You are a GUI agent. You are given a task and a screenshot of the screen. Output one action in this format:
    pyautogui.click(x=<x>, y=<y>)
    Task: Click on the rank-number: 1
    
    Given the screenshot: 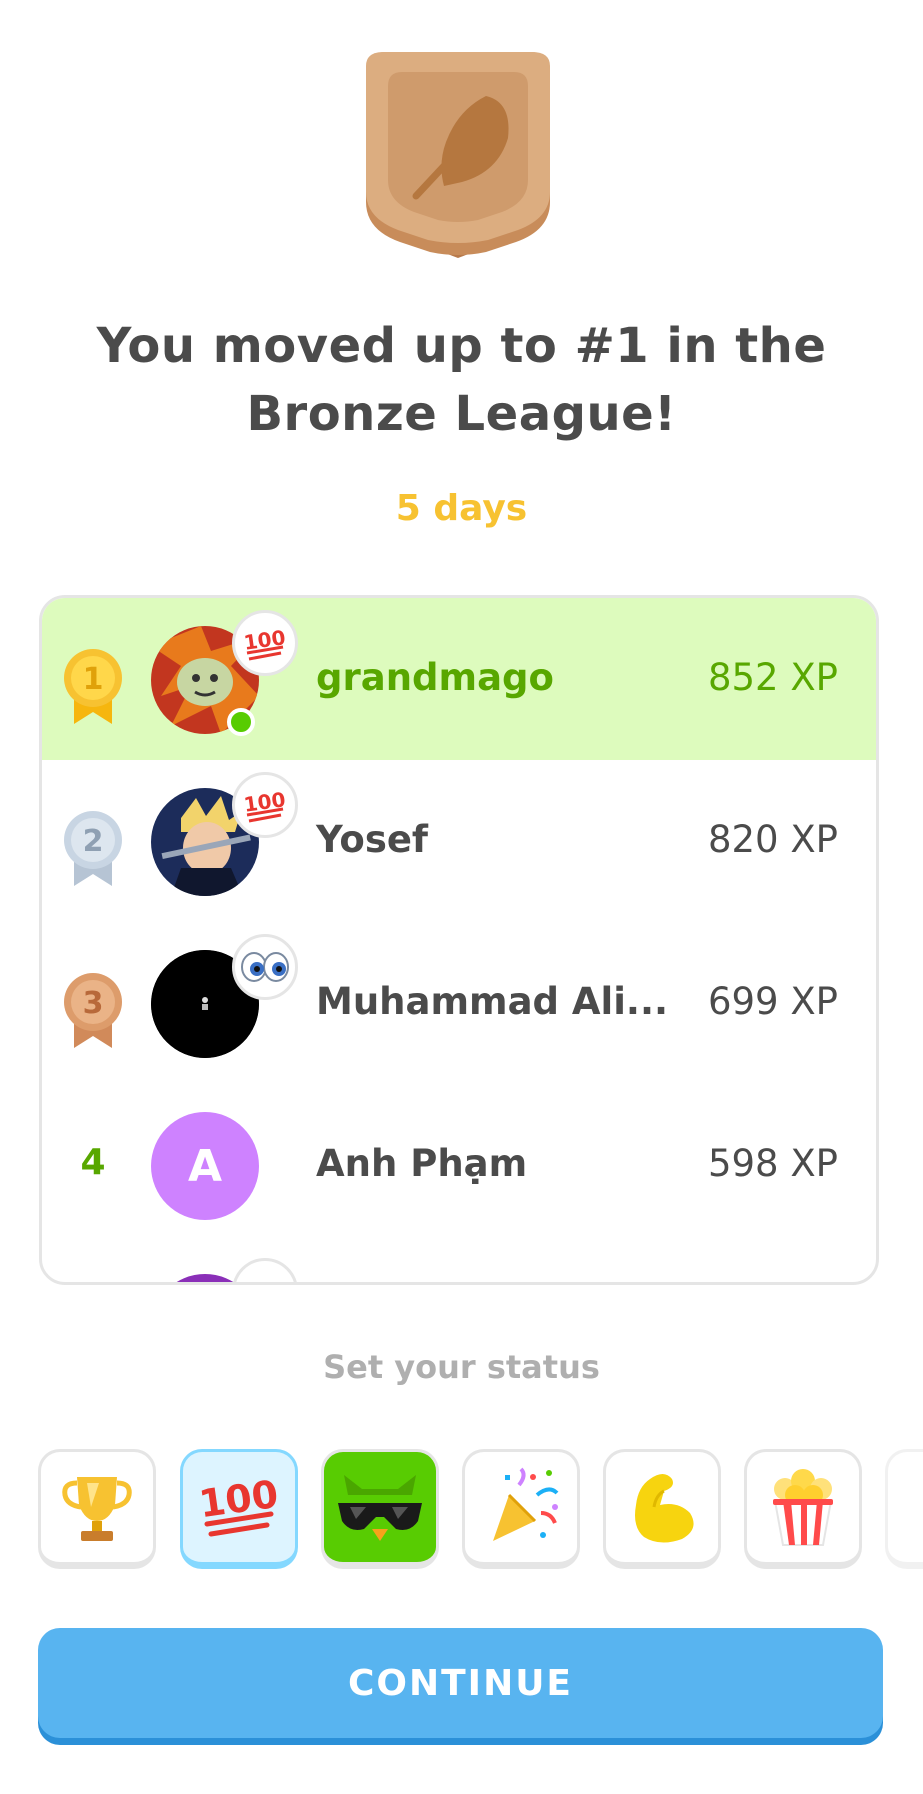 What is the action you would take?
    pyautogui.click(x=93, y=679)
    